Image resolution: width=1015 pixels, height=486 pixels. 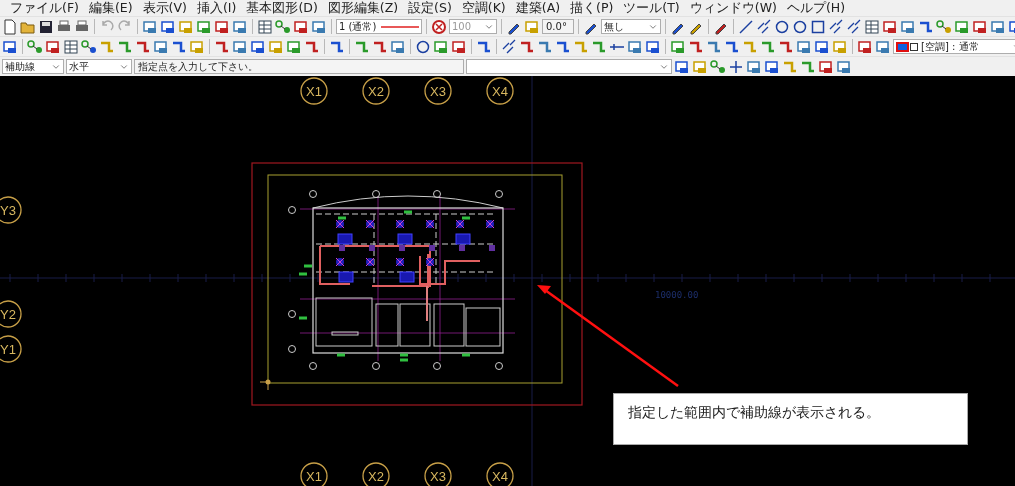 What do you see at coordinates (677, 295) in the screenshot?
I see `dimension-label: 10000.00` at bounding box center [677, 295].